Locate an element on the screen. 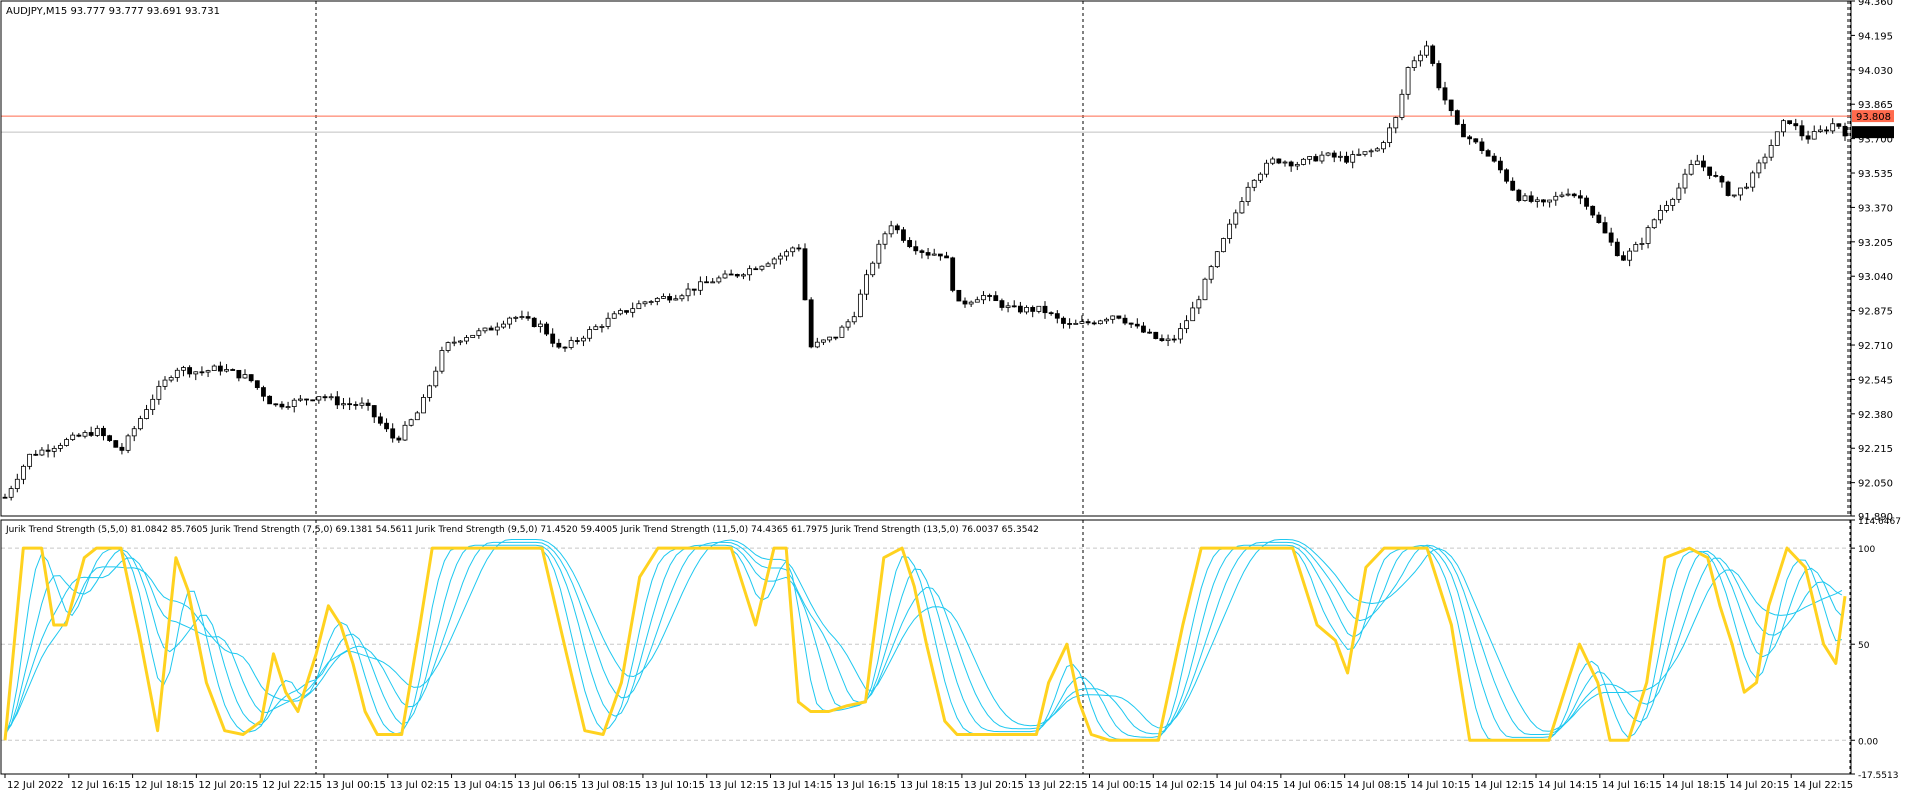 The width and height of the screenshot is (1916, 794). time-tick-label: 13 Jul 16:15 is located at coordinates (866, 785).